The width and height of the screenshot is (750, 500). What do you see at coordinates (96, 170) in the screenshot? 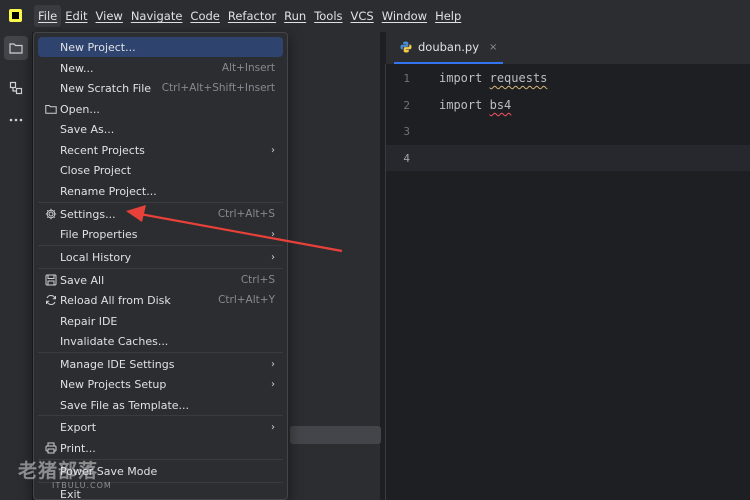
I see `menu-item-label: Close Project` at bounding box center [96, 170].